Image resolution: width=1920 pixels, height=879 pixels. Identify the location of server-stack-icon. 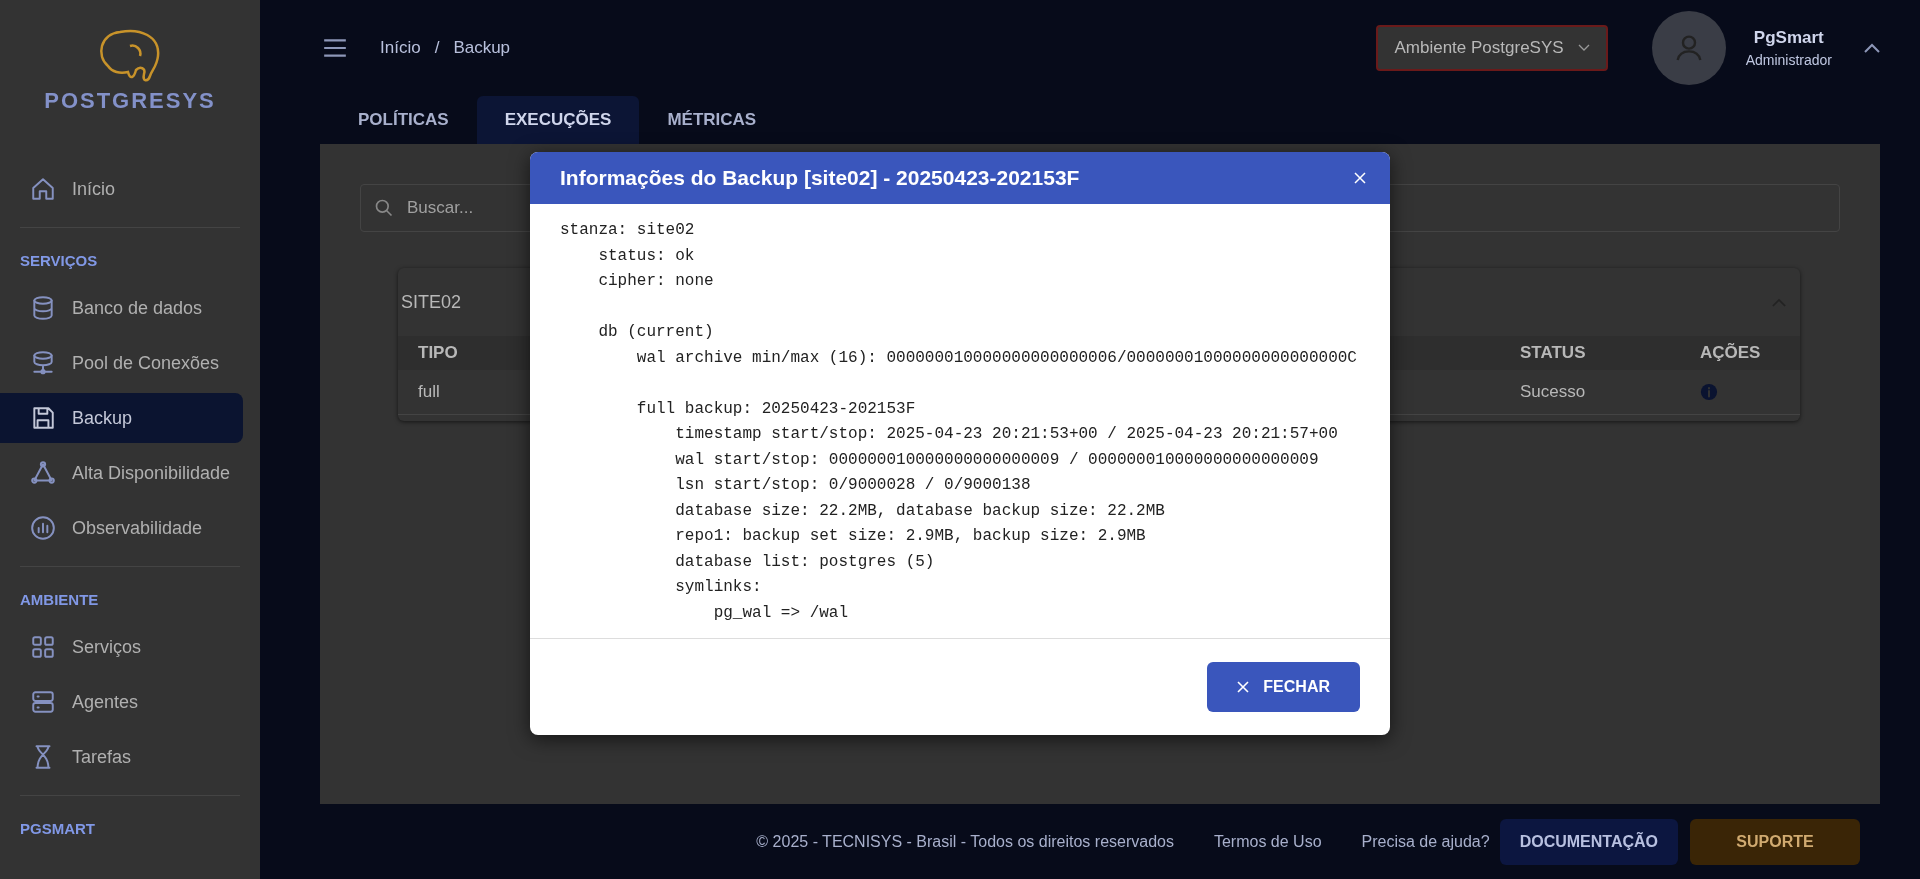
(43, 363).